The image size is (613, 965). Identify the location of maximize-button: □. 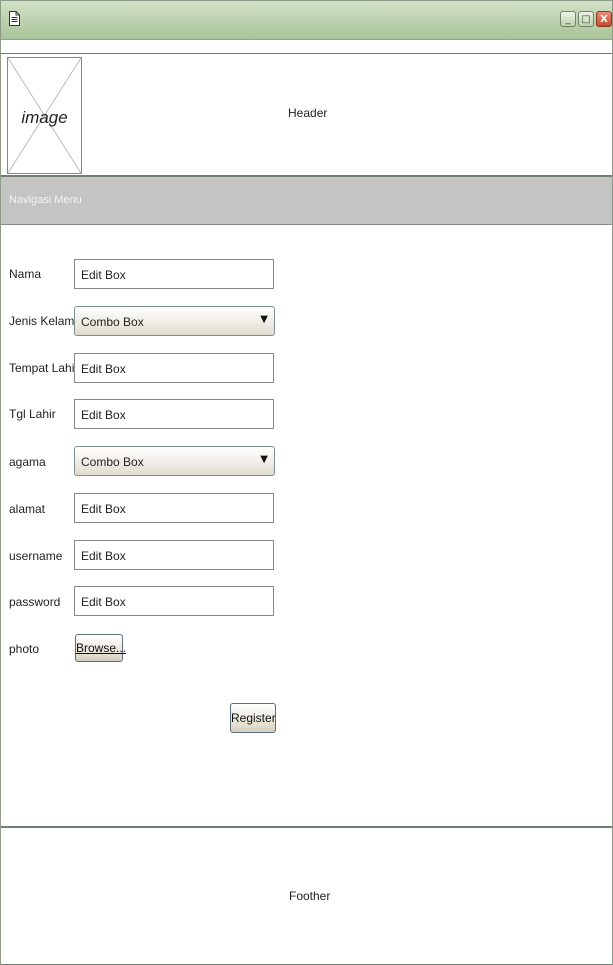
(586, 19).